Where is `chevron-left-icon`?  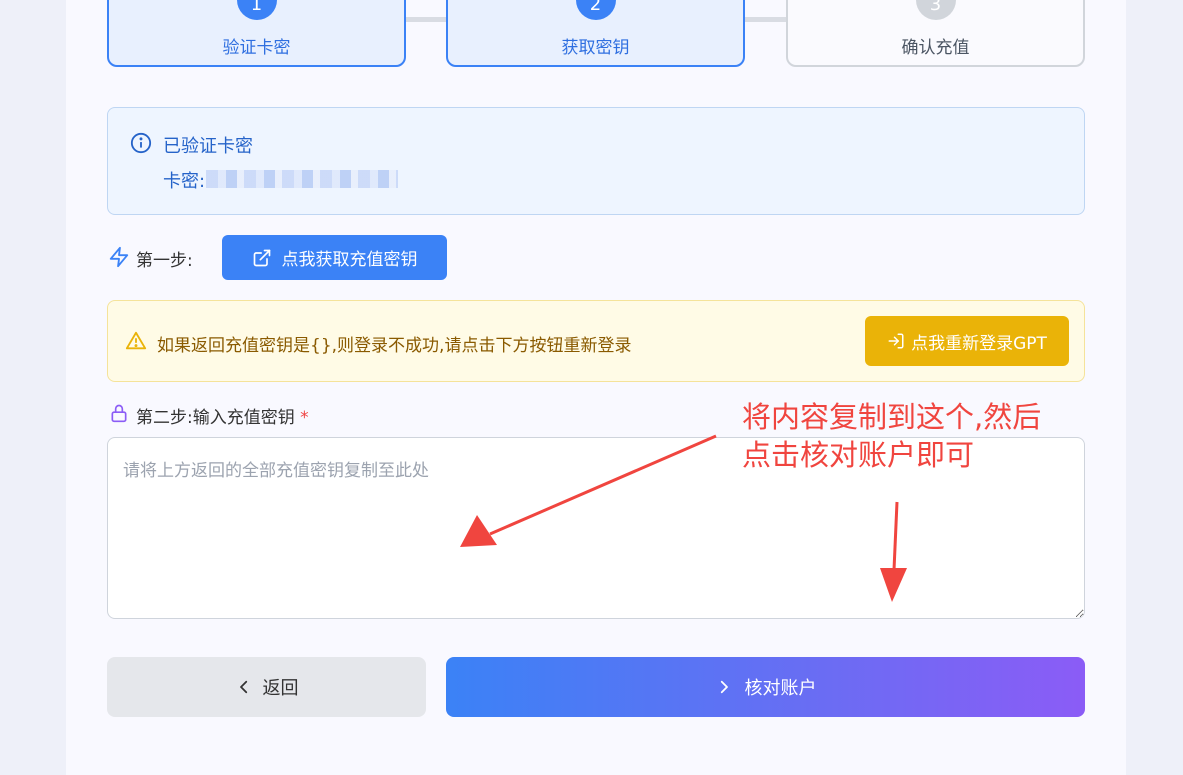 chevron-left-icon is located at coordinates (243, 687).